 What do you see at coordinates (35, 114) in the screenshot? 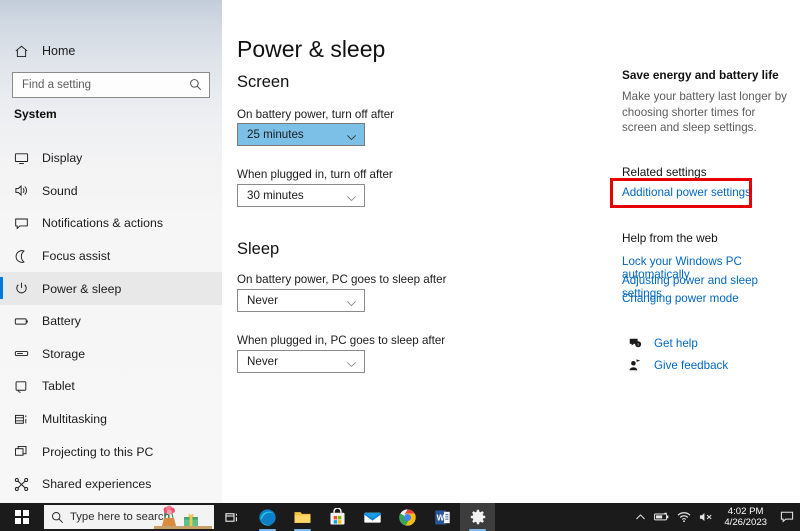
I see `sidebar-group-title: System` at bounding box center [35, 114].